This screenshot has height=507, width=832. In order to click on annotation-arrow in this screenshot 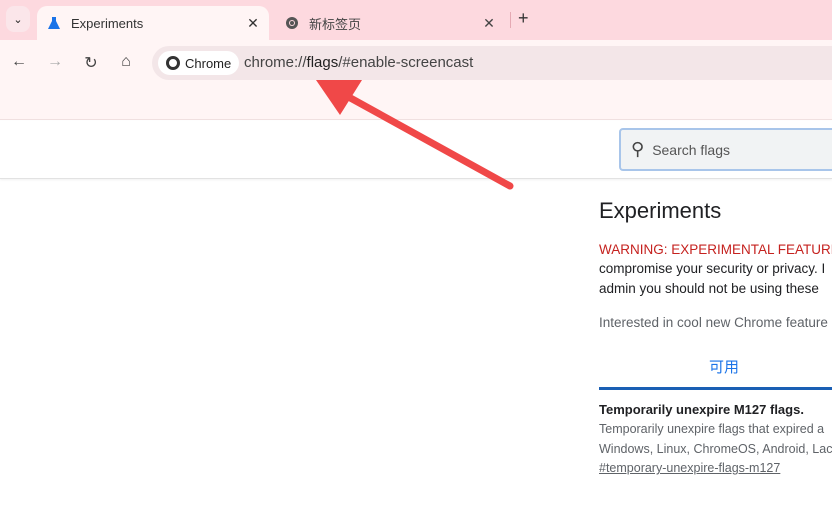, I will do `click(415, 135)`.